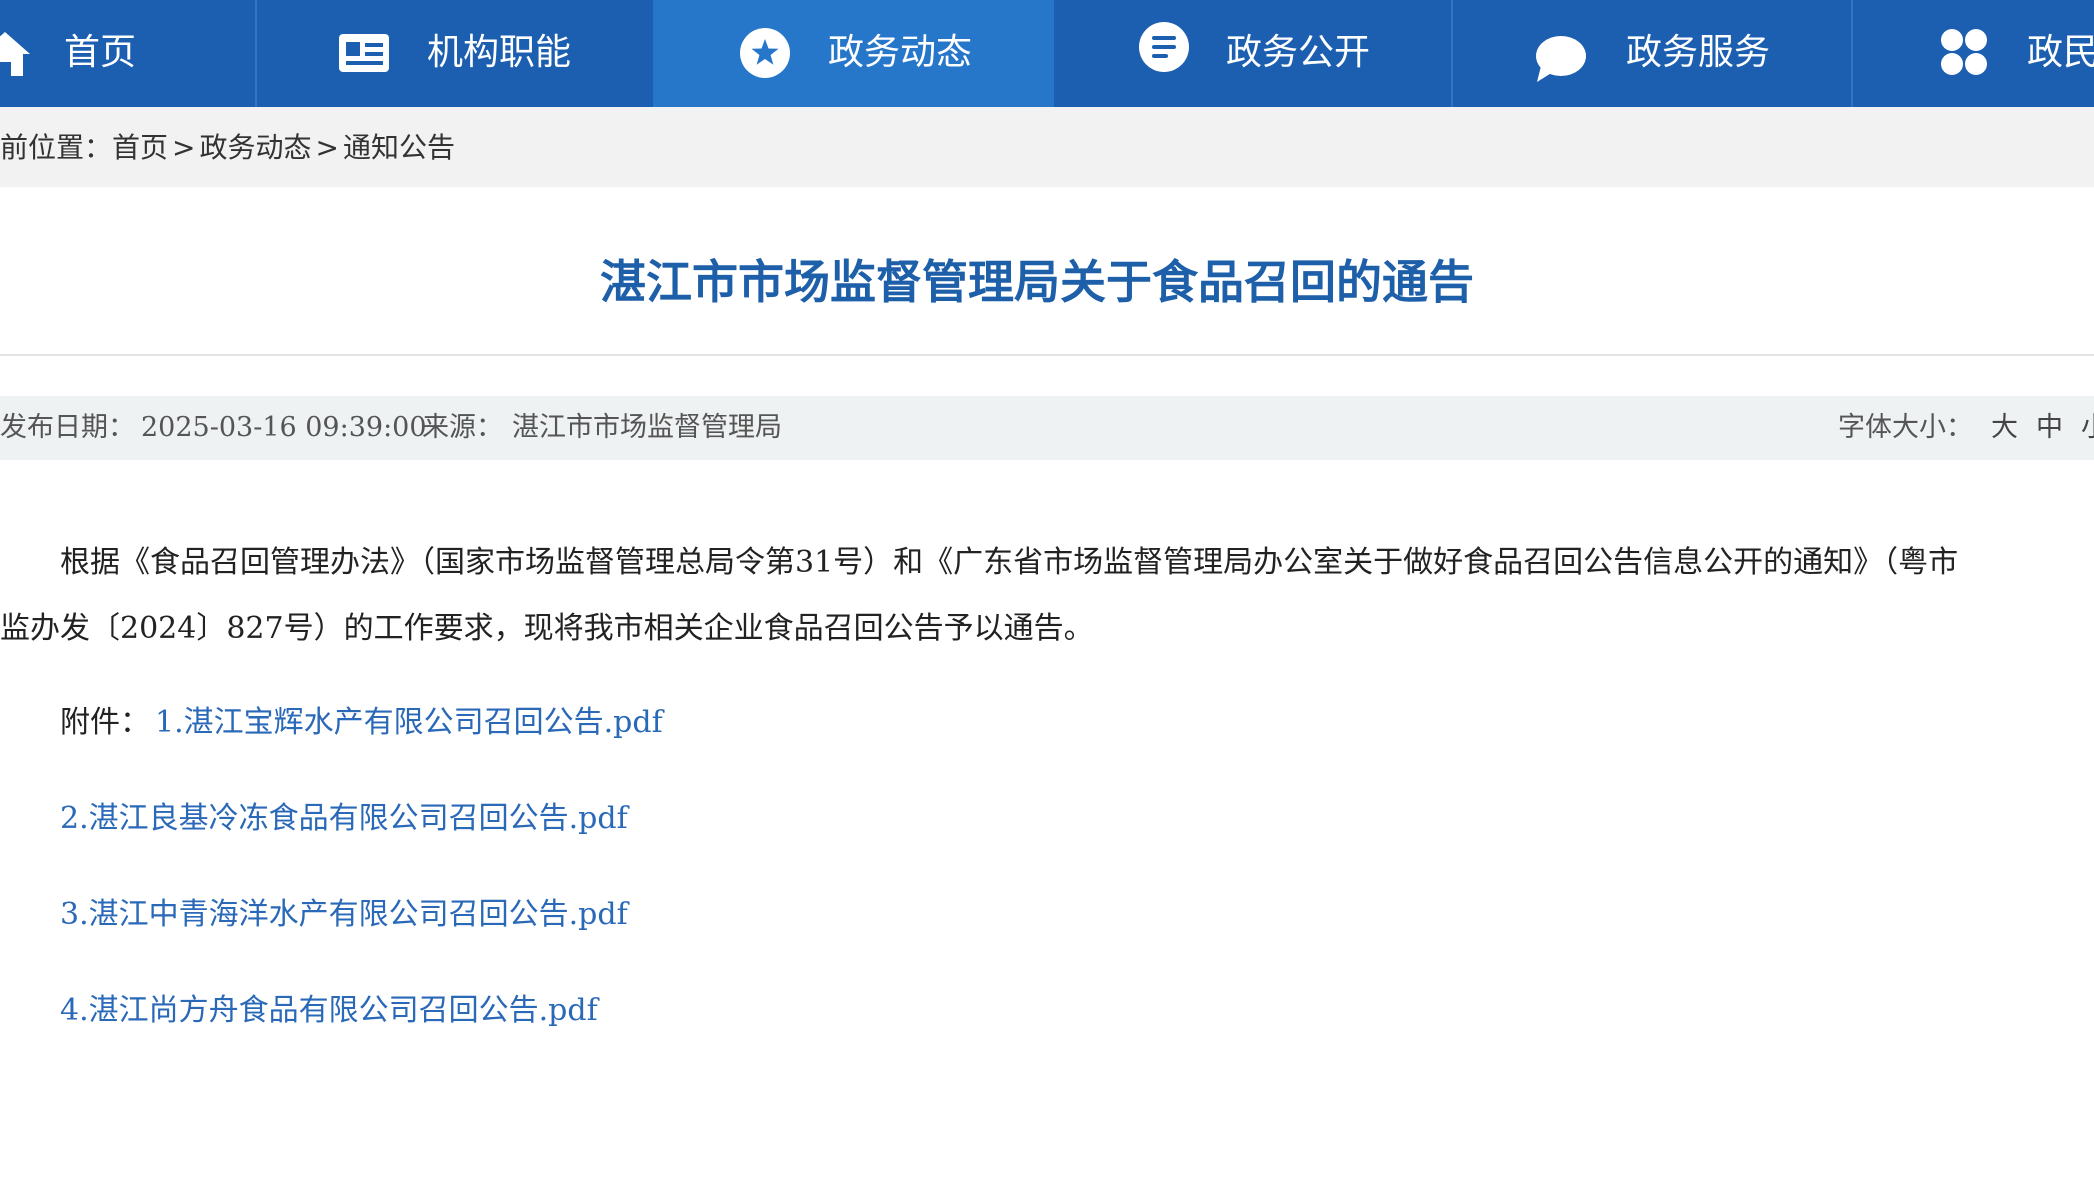 This screenshot has height=1178, width=2094. I want to click on source-label: 来源：, so click(462, 427).